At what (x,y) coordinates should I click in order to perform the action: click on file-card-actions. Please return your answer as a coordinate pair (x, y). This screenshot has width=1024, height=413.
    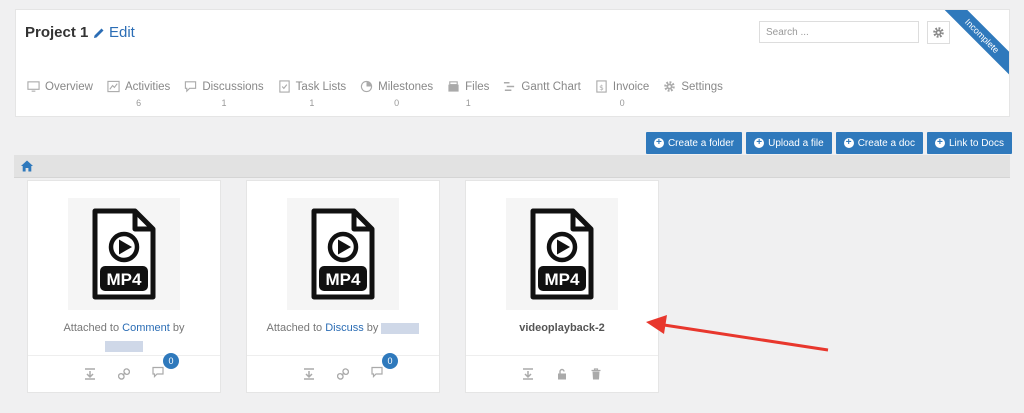
    Looking at the image, I should click on (562, 373).